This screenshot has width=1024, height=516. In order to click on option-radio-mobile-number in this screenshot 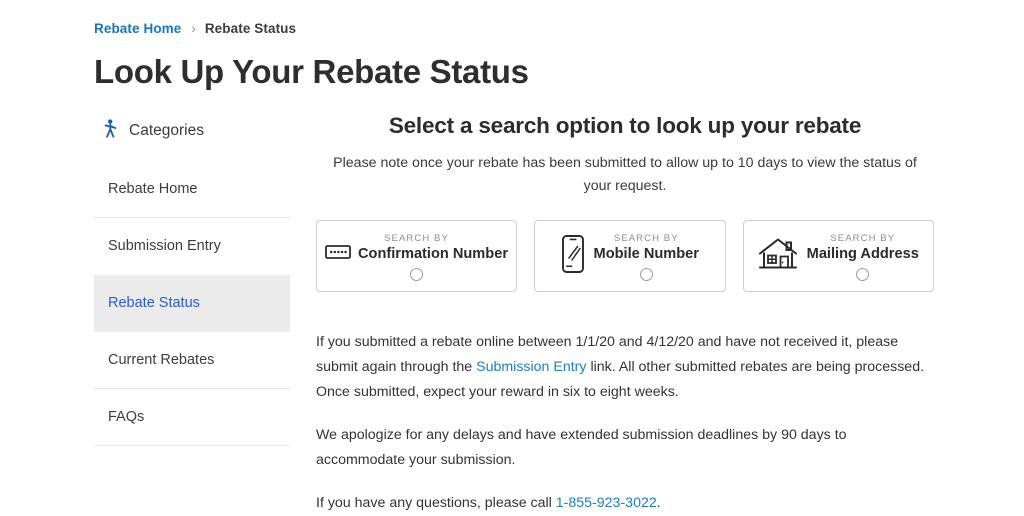, I will do `click(646, 274)`.